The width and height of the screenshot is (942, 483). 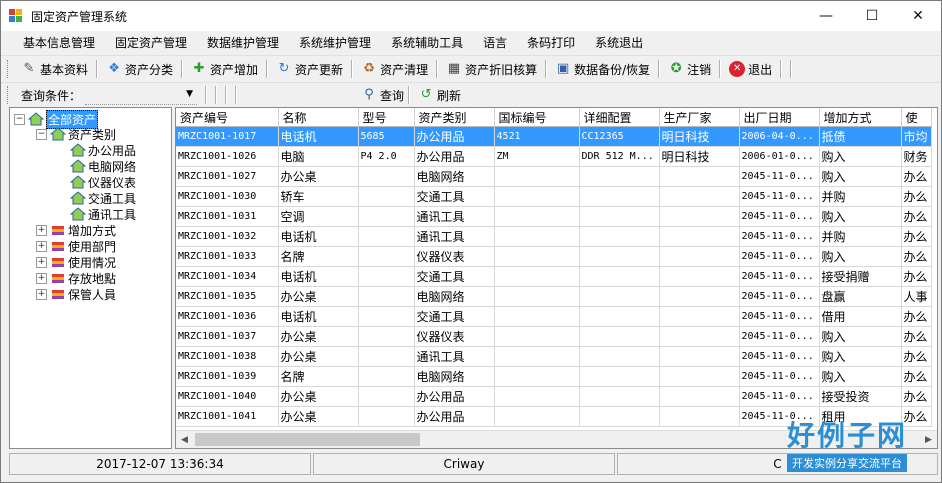 What do you see at coordinates (860, 117) in the screenshot?
I see `column-header: 增加方式` at bounding box center [860, 117].